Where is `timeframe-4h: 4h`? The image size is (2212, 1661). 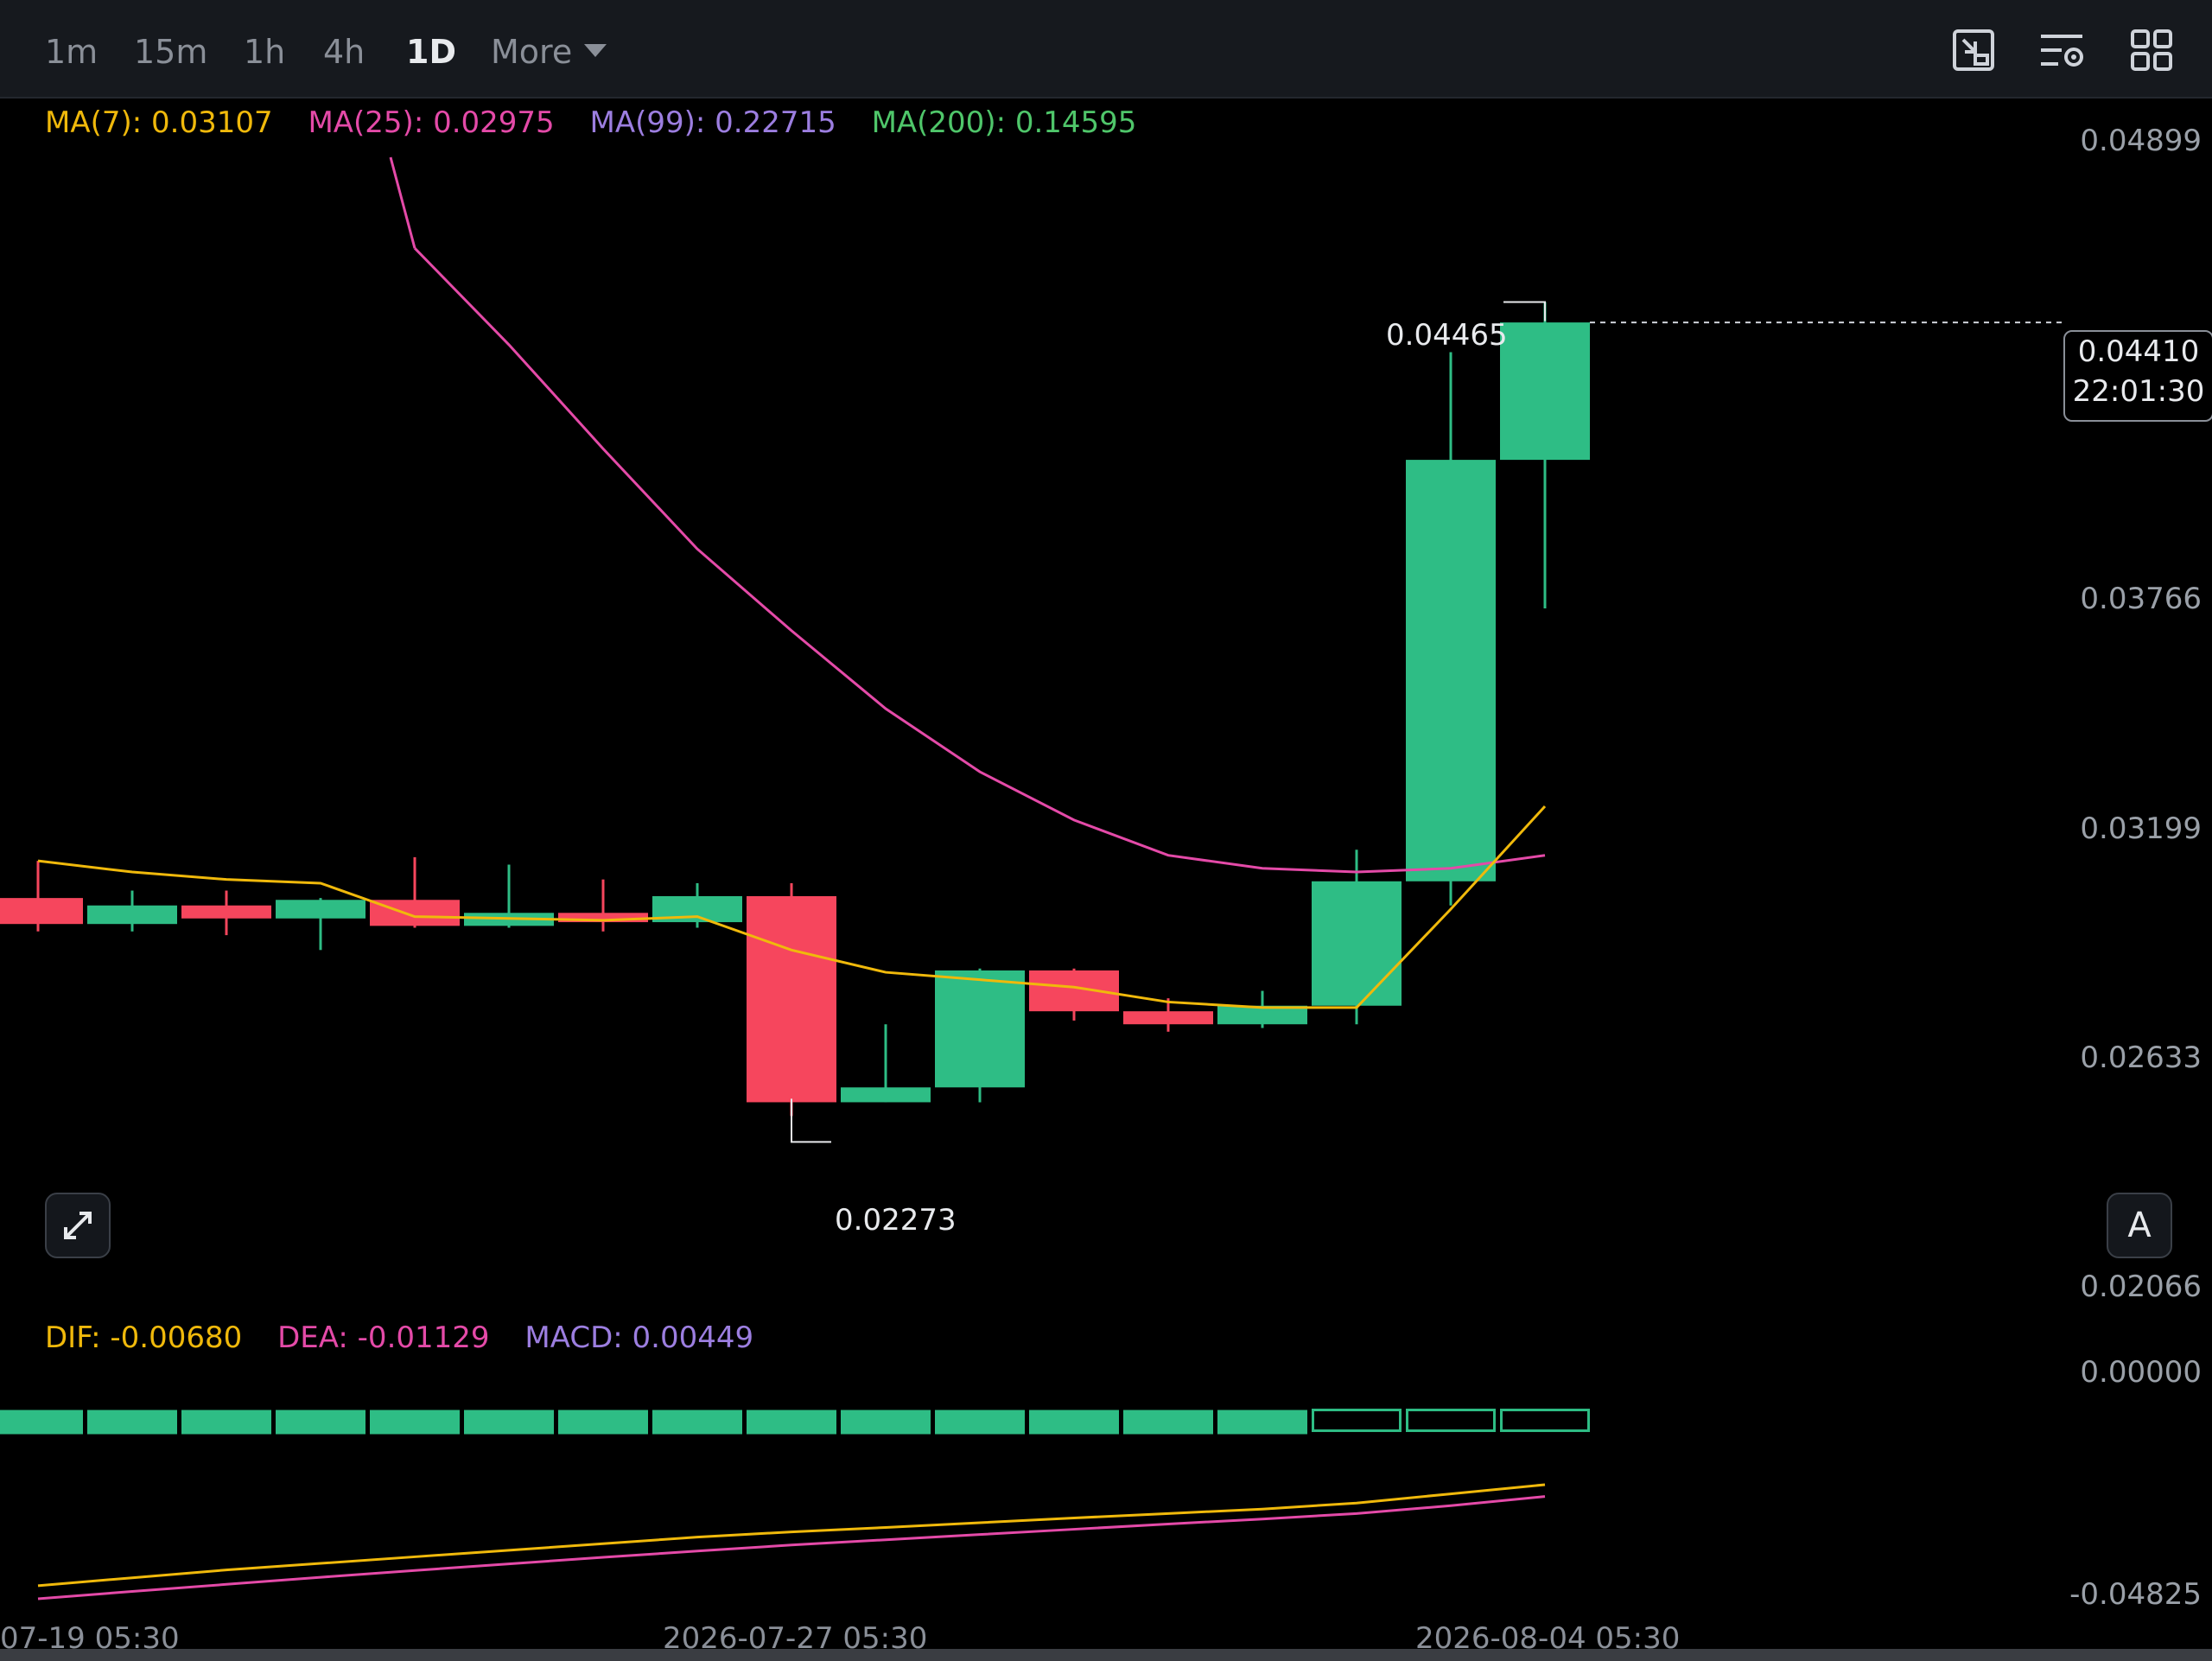
timeframe-4h: 4h is located at coordinates (344, 52).